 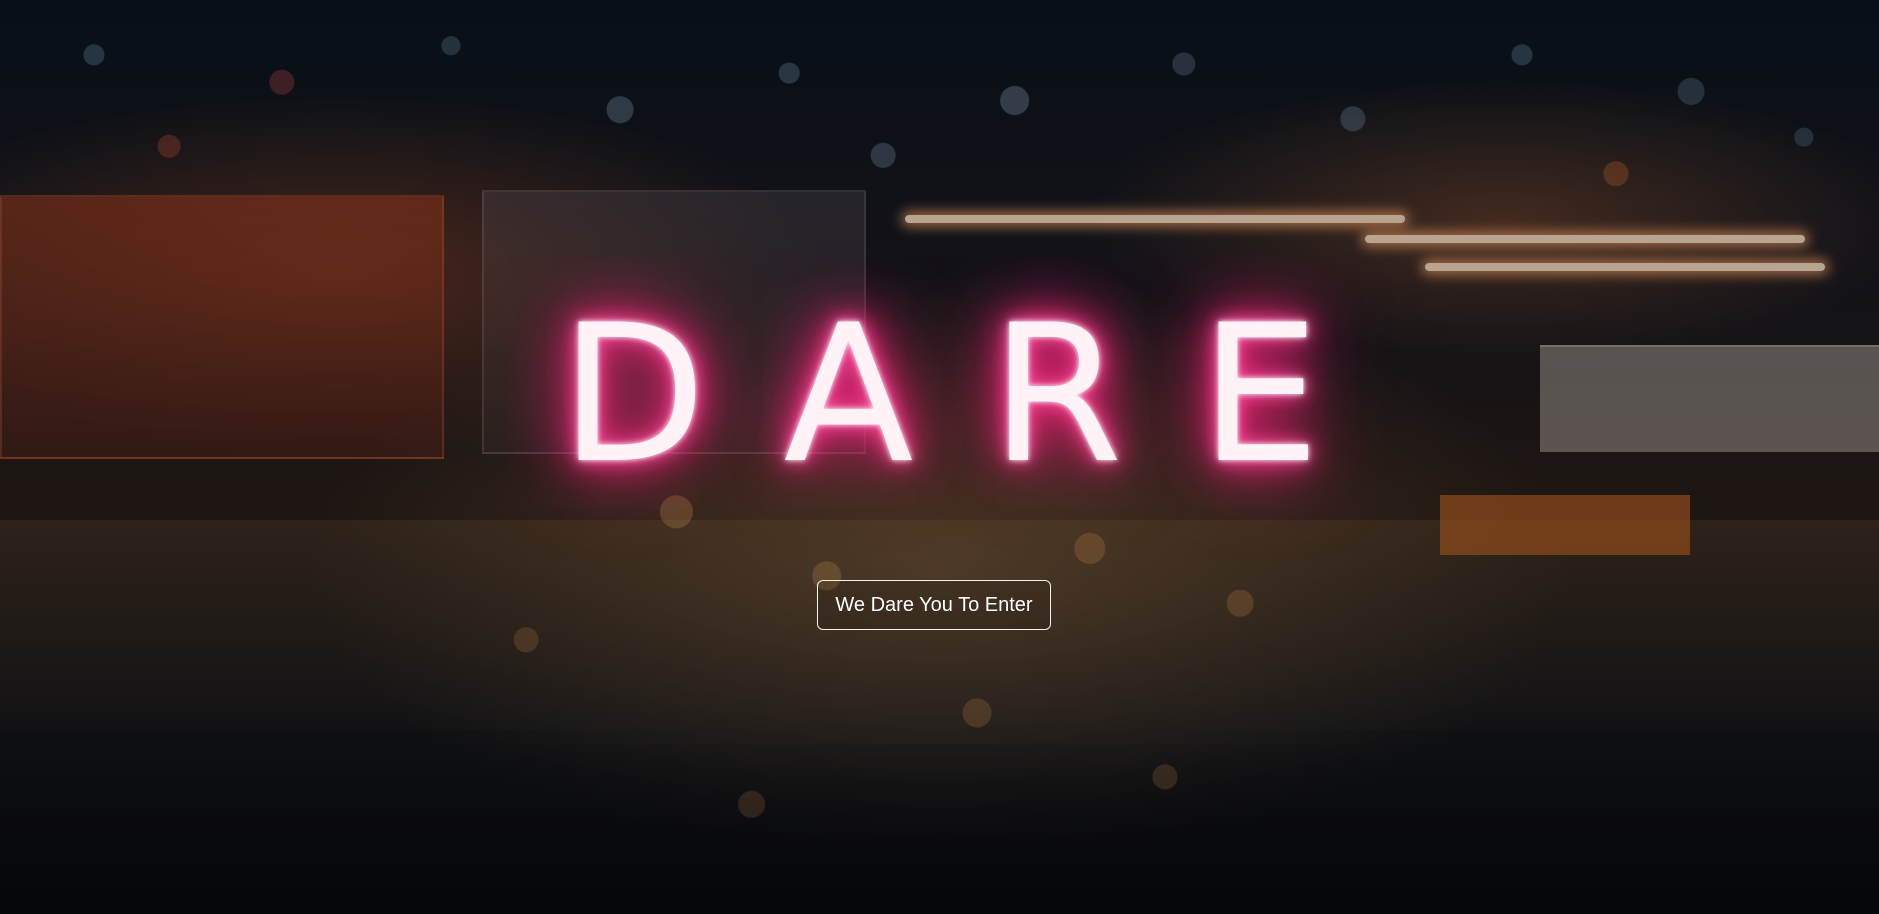 What do you see at coordinates (934, 605) in the screenshot?
I see `enter-button: We Dare You To Enter` at bounding box center [934, 605].